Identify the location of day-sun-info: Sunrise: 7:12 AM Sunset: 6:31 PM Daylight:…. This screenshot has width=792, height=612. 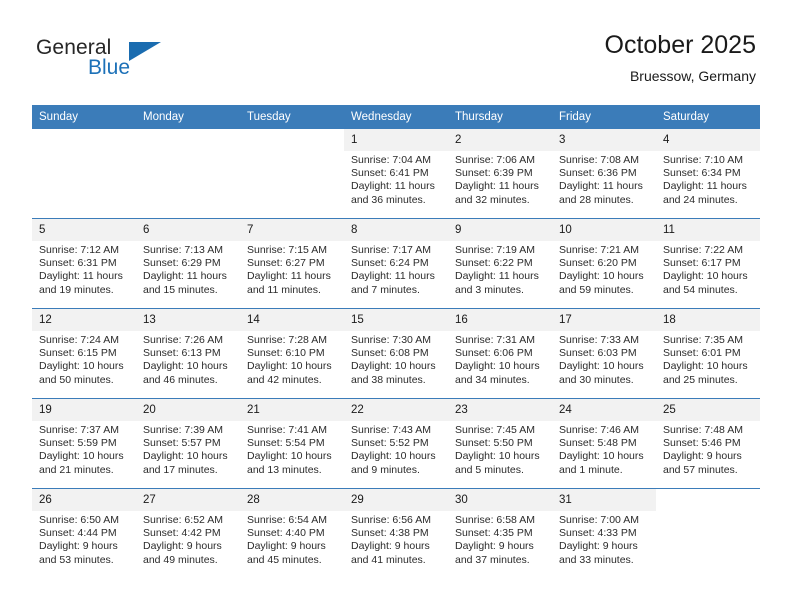
(84, 269).